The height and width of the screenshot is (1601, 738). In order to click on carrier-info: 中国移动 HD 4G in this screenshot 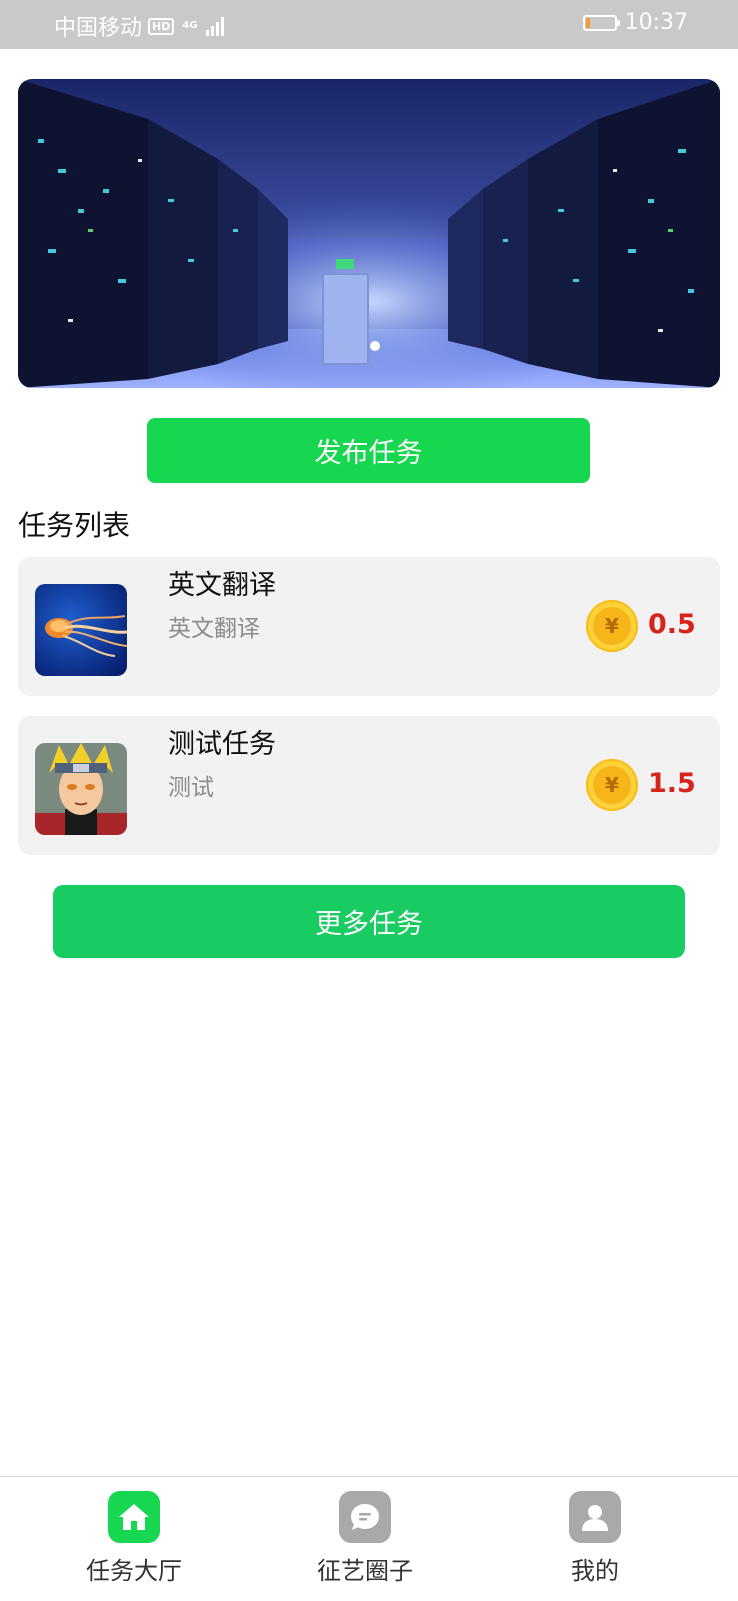, I will do `click(139, 26)`.